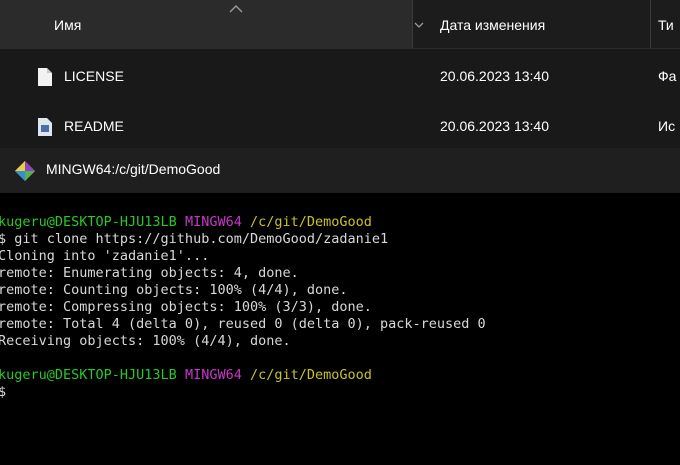  What do you see at coordinates (94, 126) in the screenshot?
I see `file-name: README` at bounding box center [94, 126].